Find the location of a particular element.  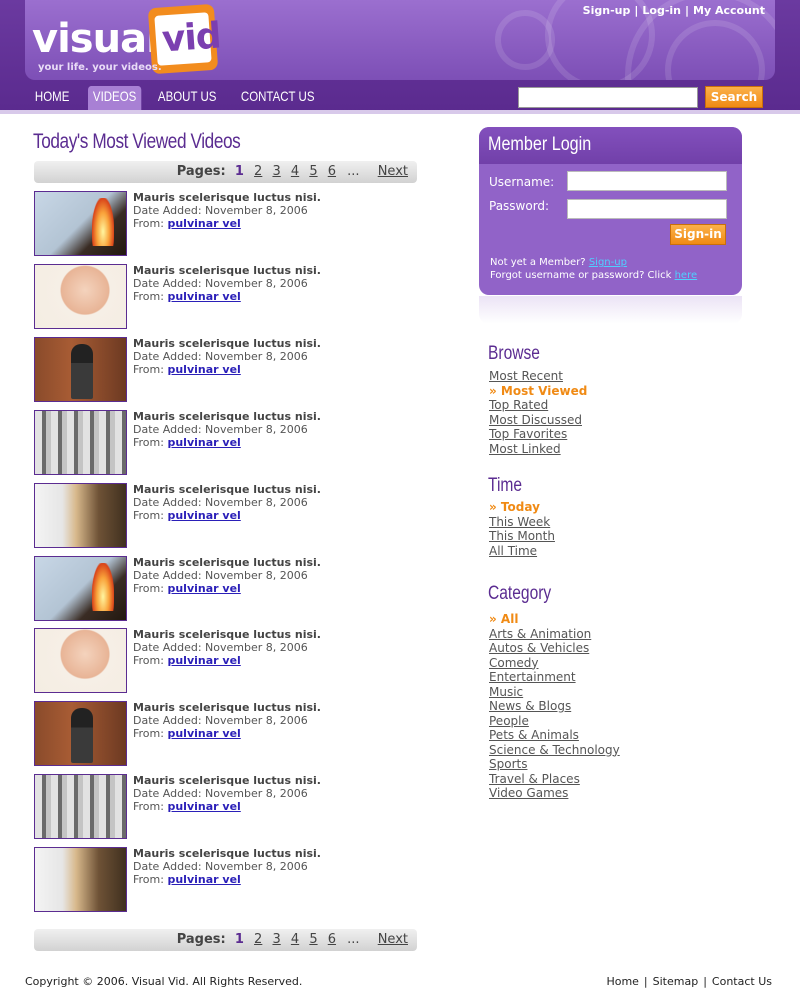

signup-note: Not yet a Member? Sign-up is located at coordinates (558, 262).